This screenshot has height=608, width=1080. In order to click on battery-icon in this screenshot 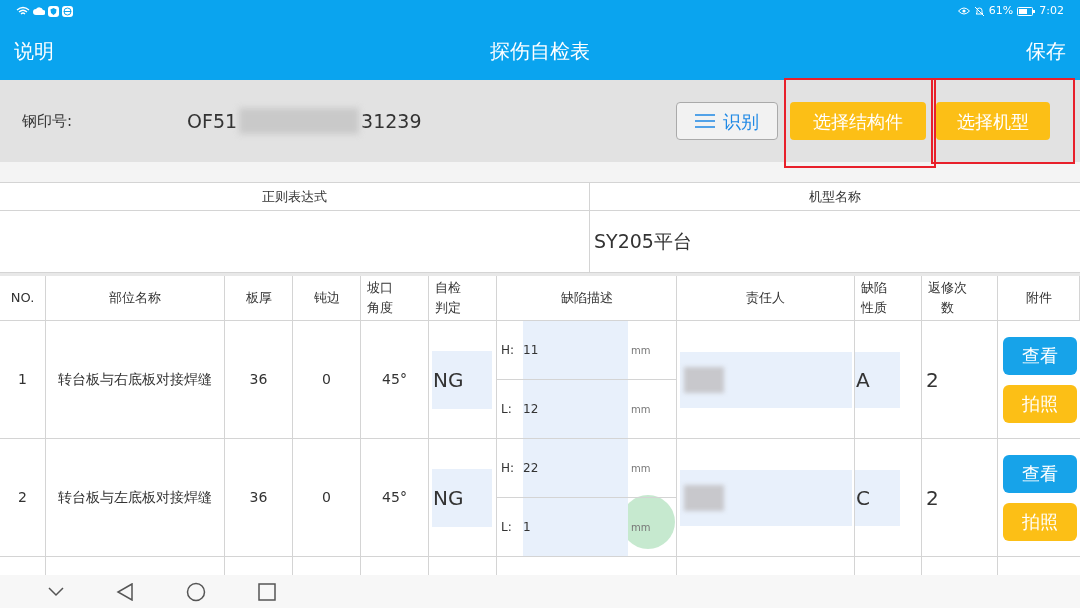, I will do `click(1026, 11)`.